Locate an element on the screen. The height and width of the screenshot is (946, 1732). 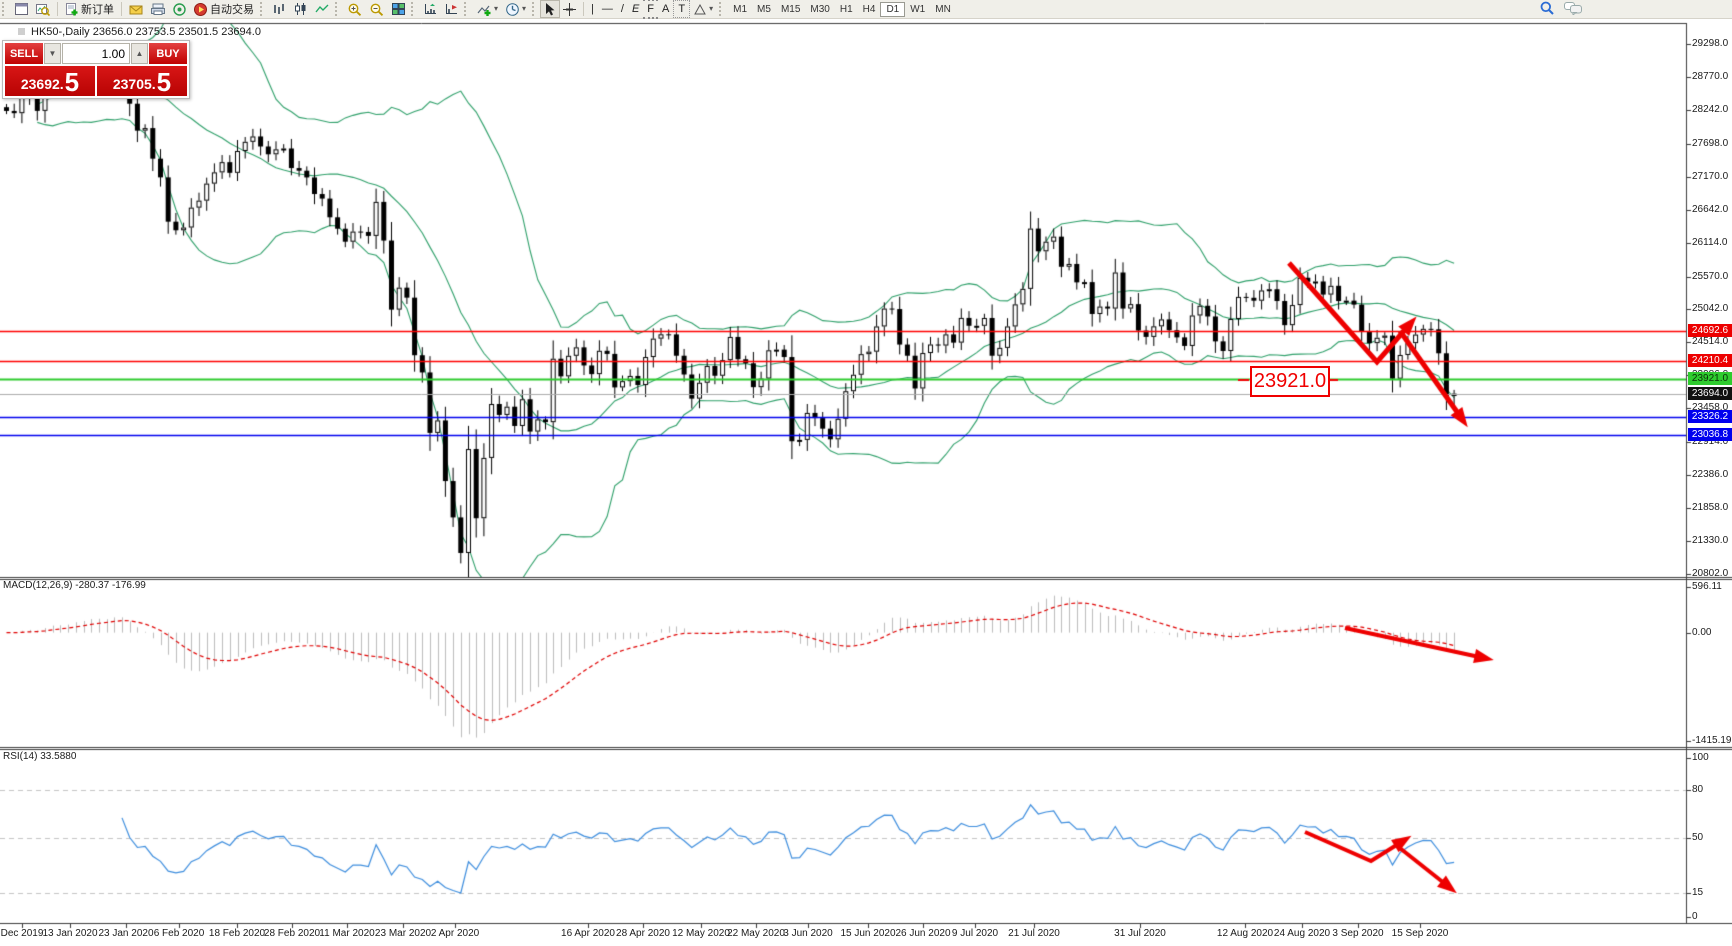
chart-zoom-icon is located at coordinates (43, 9).